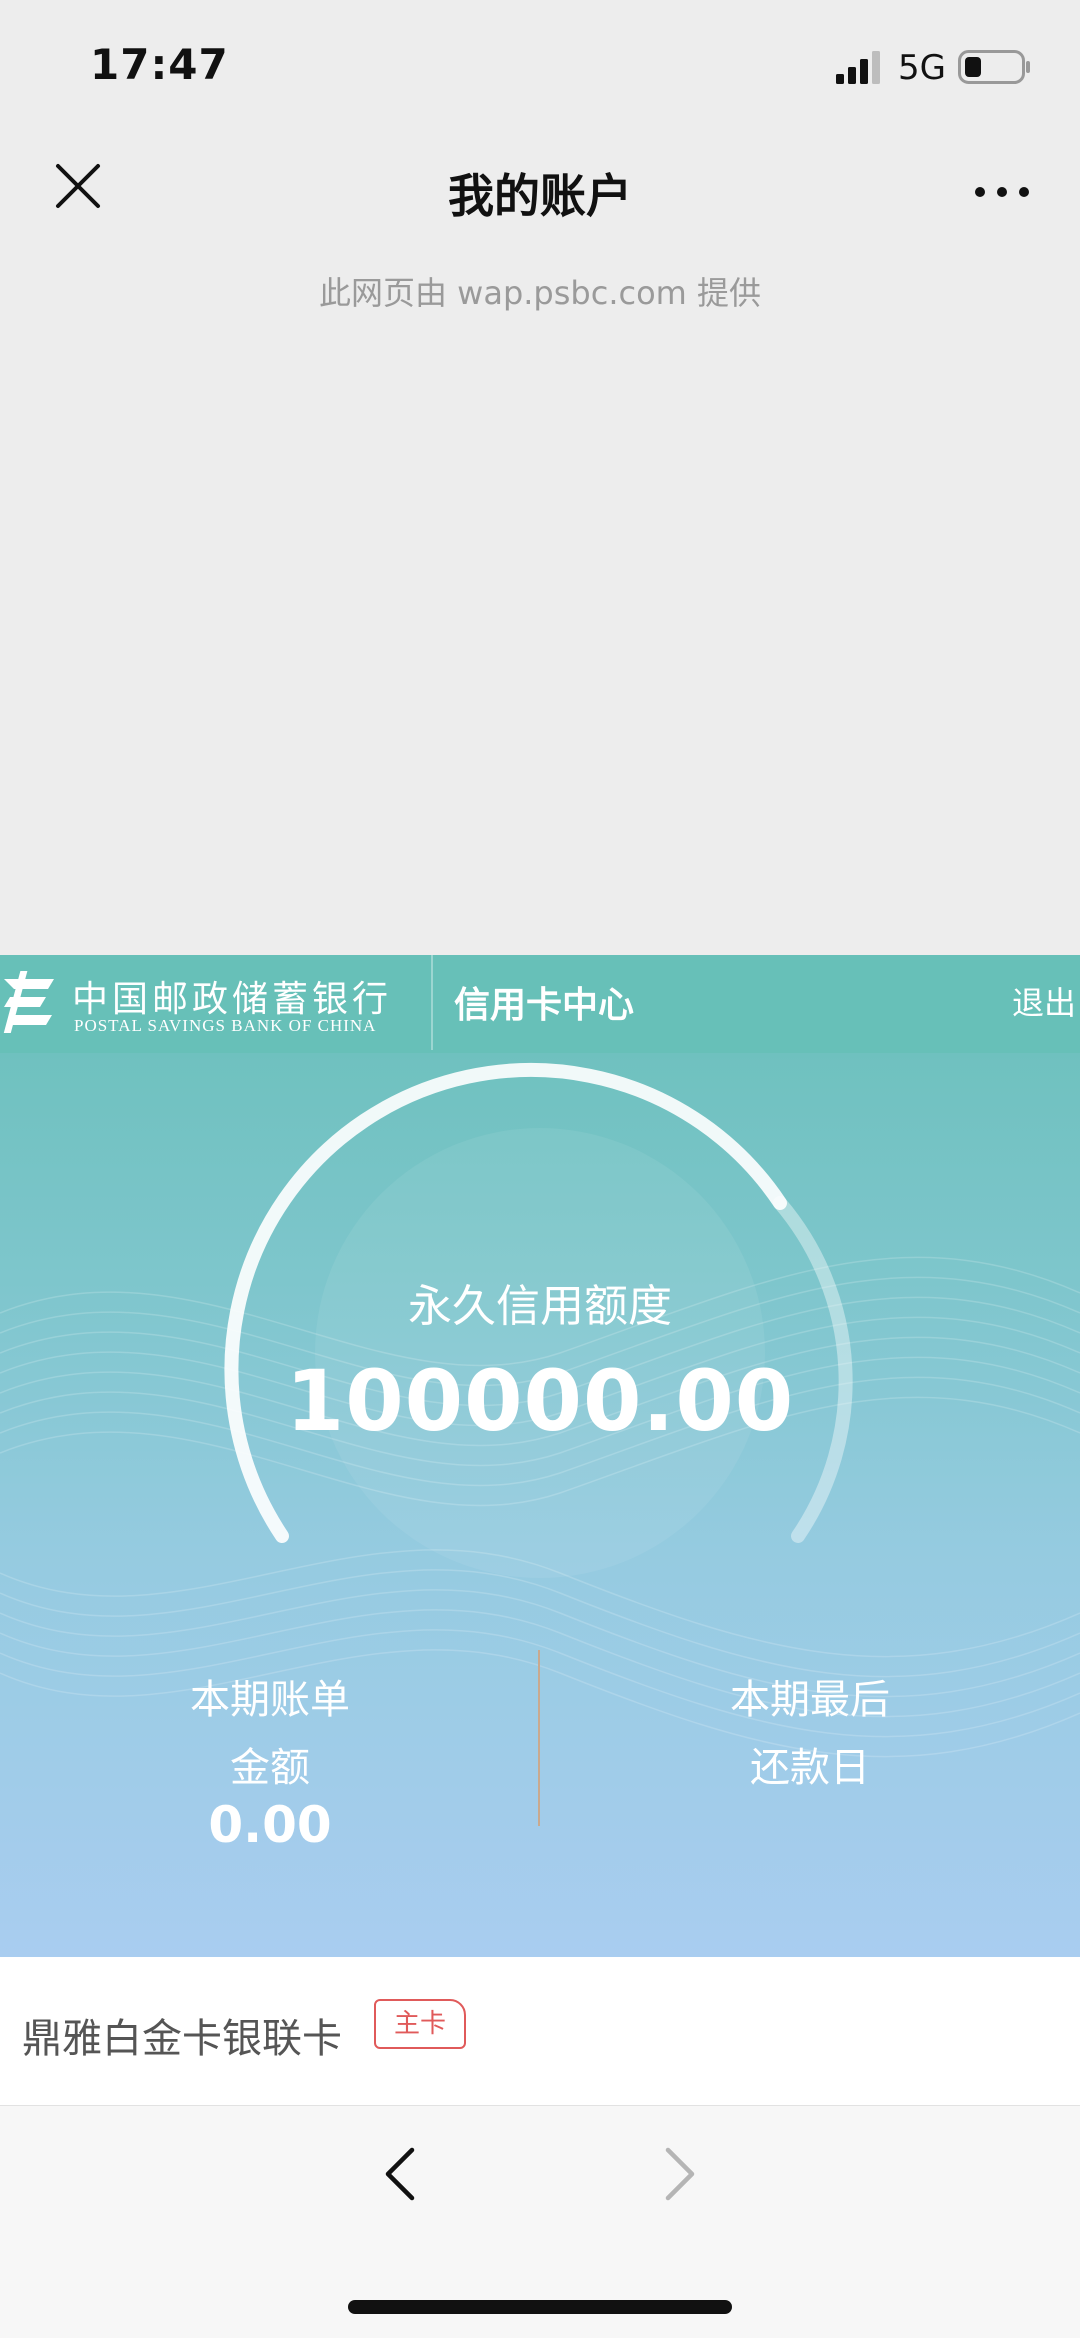 Image resolution: width=1080 pixels, height=2338 pixels. I want to click on bank-name-cn: 中国邮政储蓄银行, so click(232, 999).